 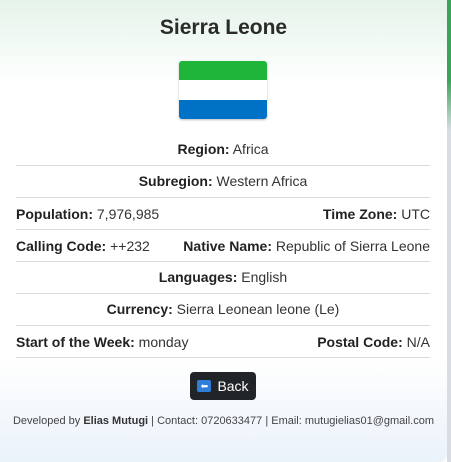 What do you see at coordinates (223, 214) in the screenshot?
I see `population-timezone-row: Population: 7,976,985 Time Zone: UTC` at bounding box center [223, 214].